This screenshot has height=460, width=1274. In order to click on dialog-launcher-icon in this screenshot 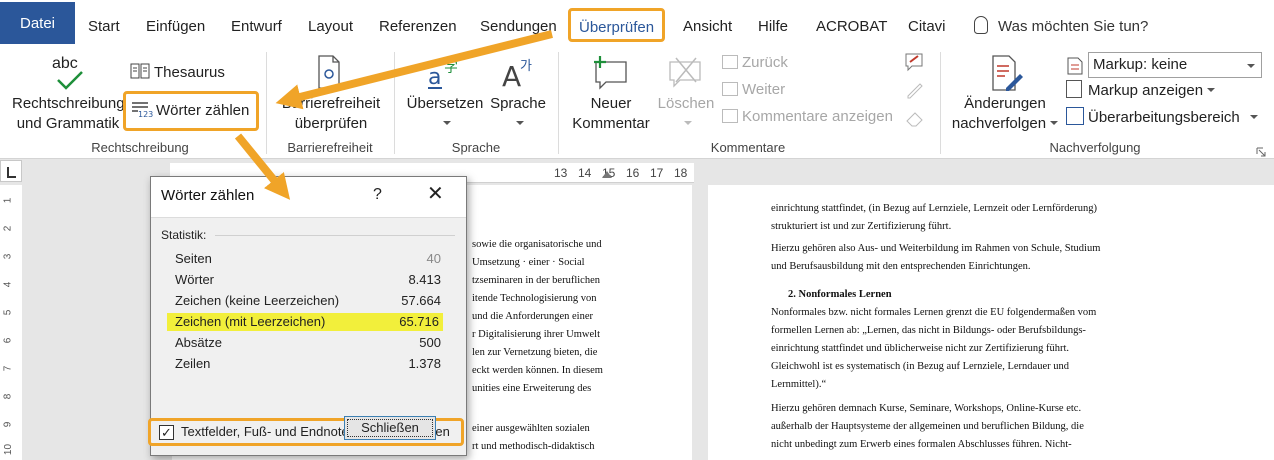, I will do `click(1261, 153)`.